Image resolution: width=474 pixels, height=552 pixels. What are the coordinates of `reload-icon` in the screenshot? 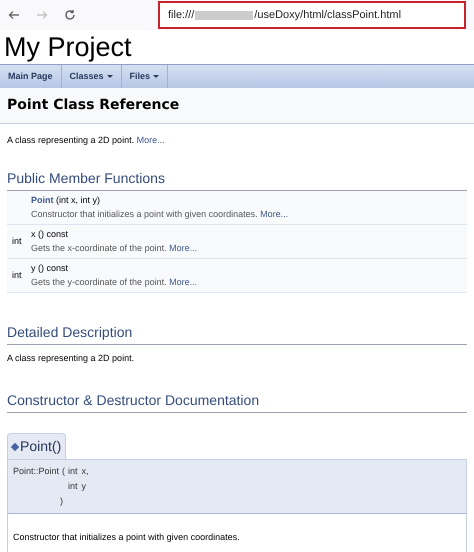 It's located at (70, 15).